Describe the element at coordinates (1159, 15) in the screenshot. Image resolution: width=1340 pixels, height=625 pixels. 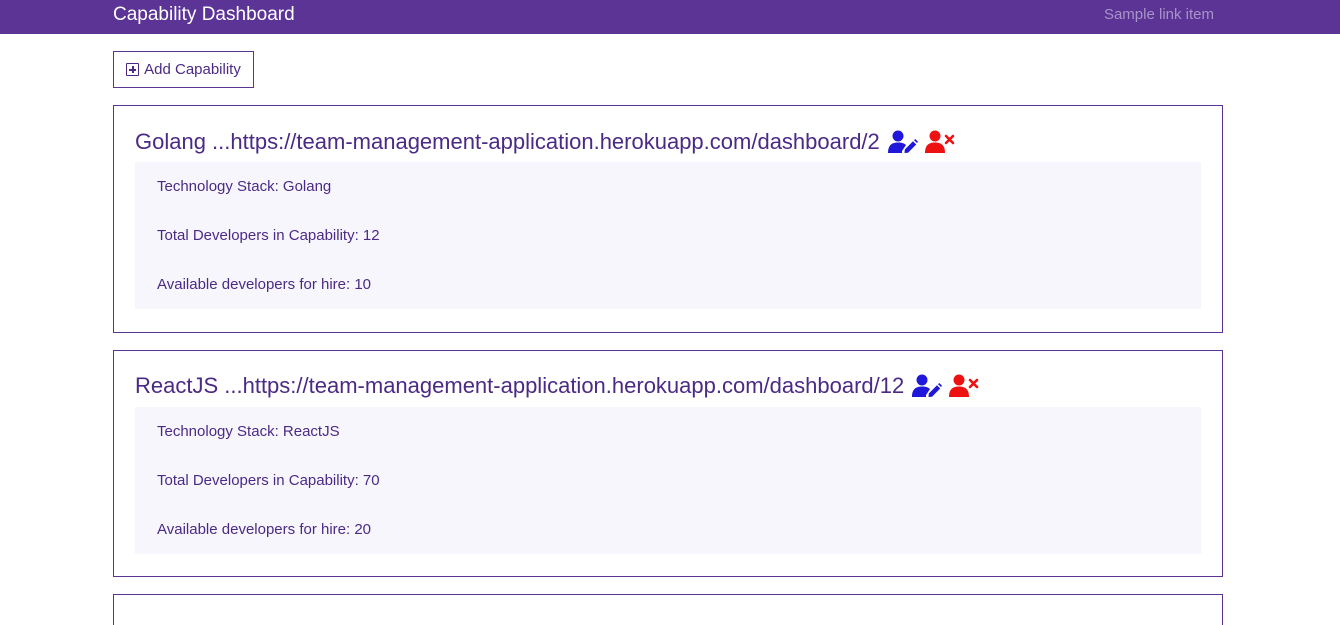
I see `nav-link-sample: Sample link item` at that location.